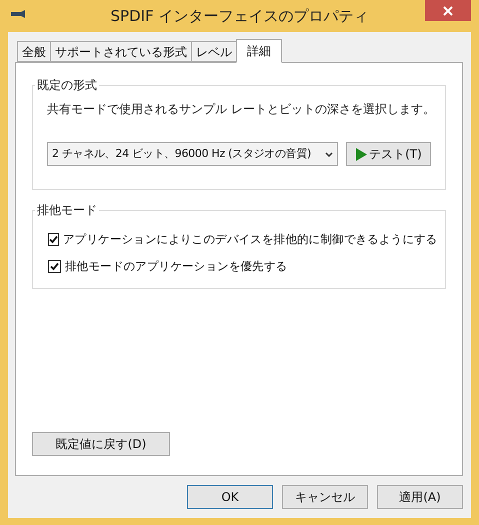 The height and width of the screenshot is (525, 479). Describe the element at coordinates (239, 109) in the screenshot. I see `description-text: 共有モードで使用されるサンプル レートとビットの深さを選択します。` at that location.